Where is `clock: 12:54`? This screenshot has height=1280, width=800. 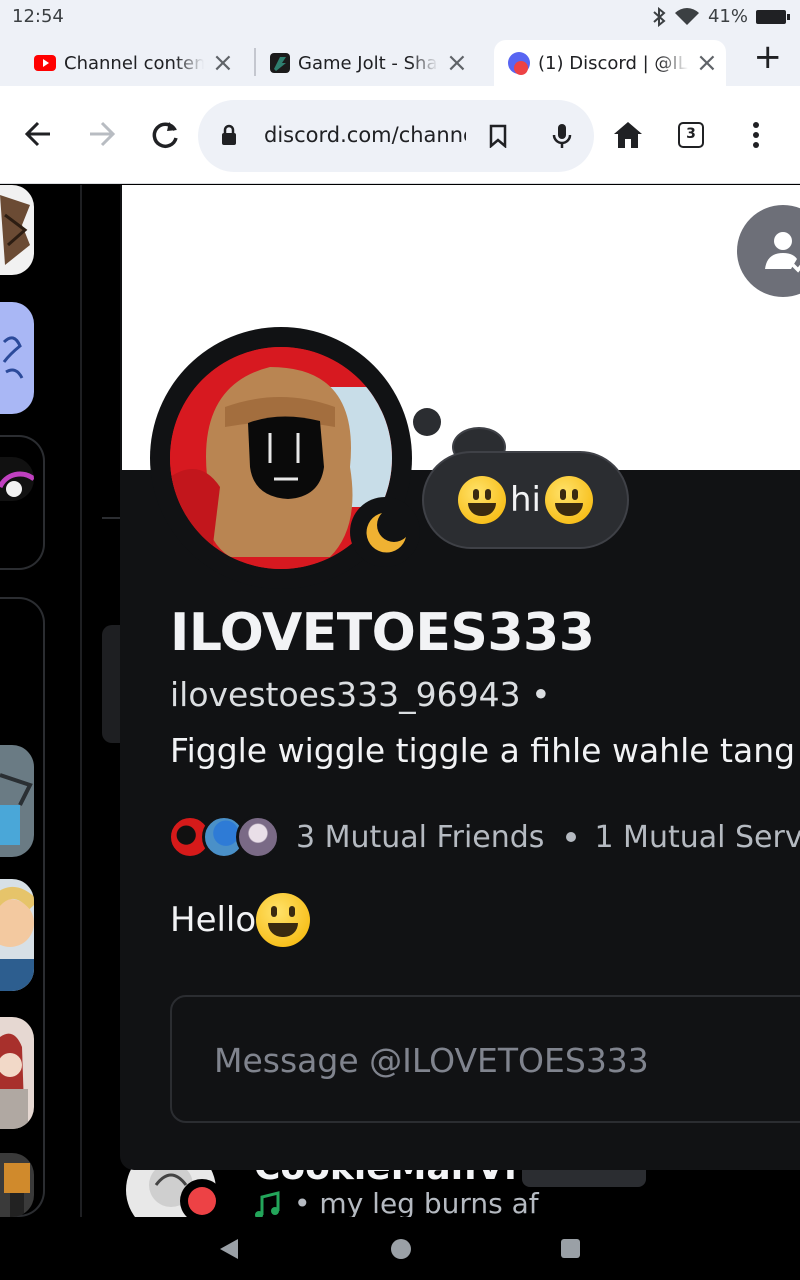 clock: 12:54 is located at coordinates (38, 16).